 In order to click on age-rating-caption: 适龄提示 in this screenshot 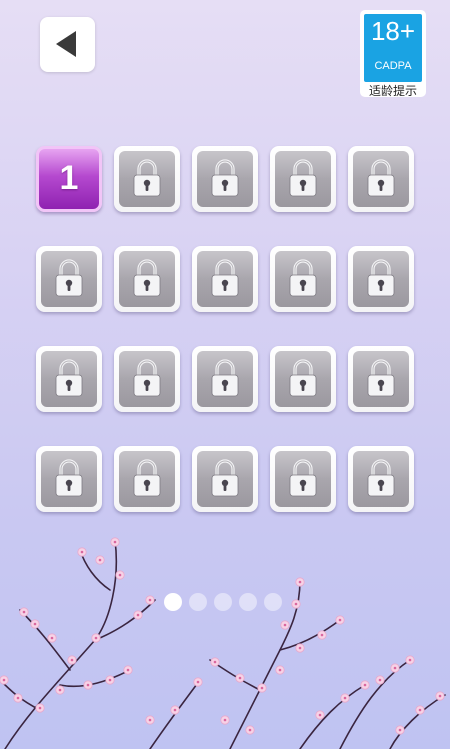, I will do `click(392, 91)`.